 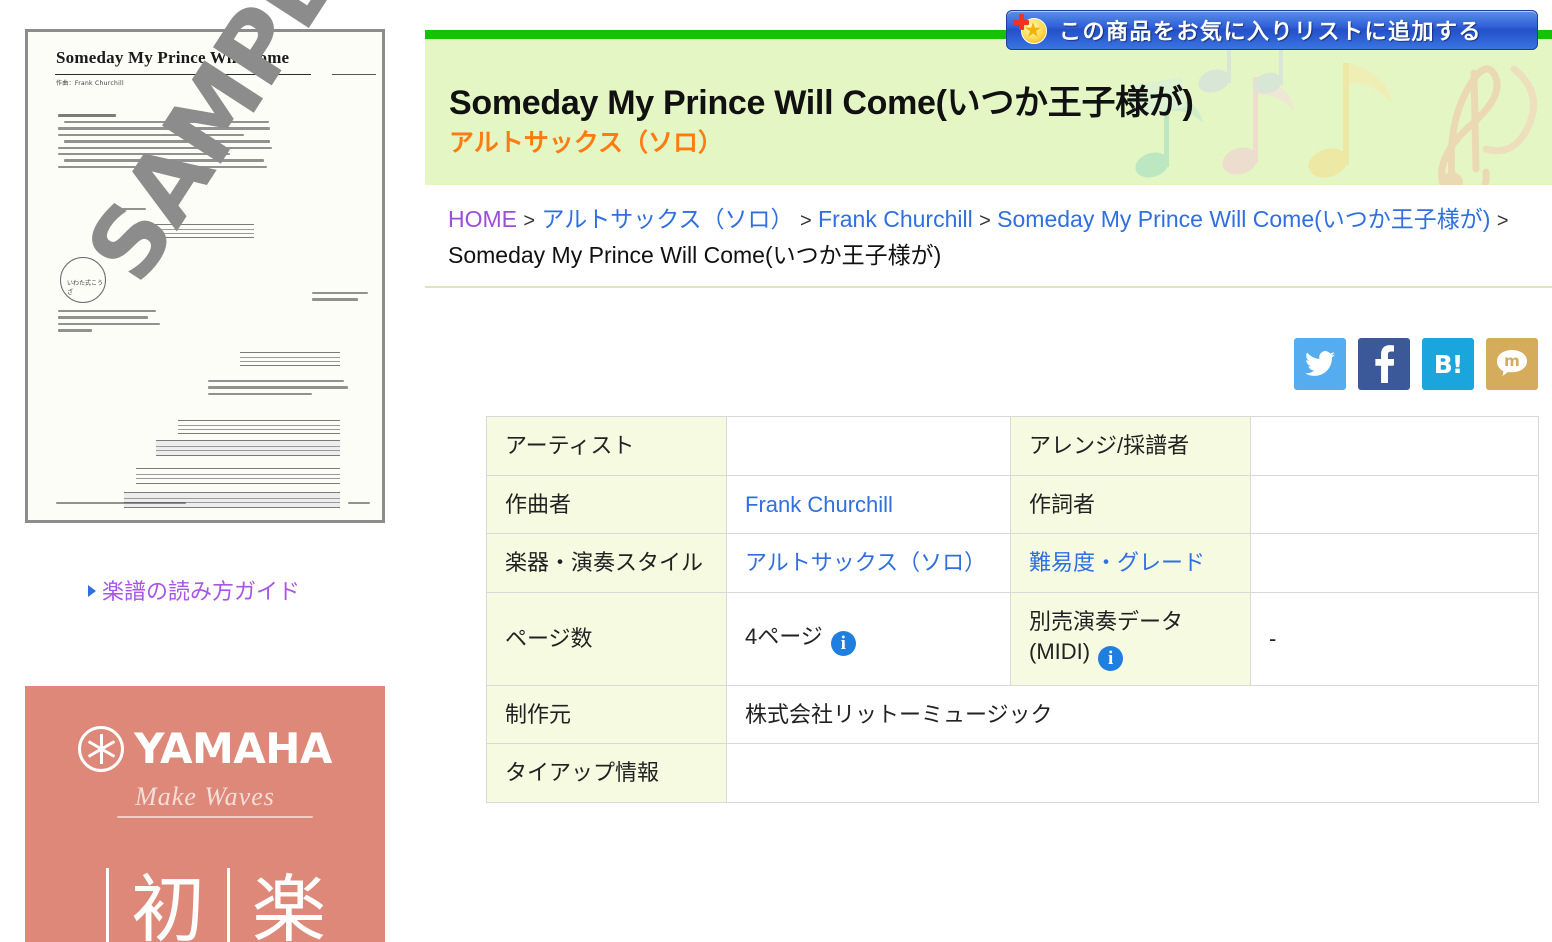 What do you see at coordinates (1394, 563) in the screenshot?
I see `value-difficulty-grade` at bounding box center [1394, 563].